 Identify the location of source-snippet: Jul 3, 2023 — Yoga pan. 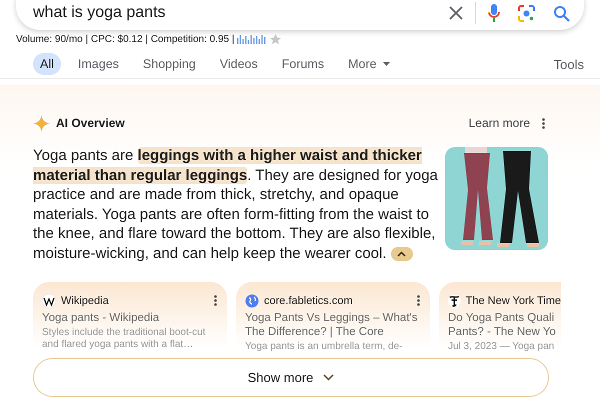
(502, 347).